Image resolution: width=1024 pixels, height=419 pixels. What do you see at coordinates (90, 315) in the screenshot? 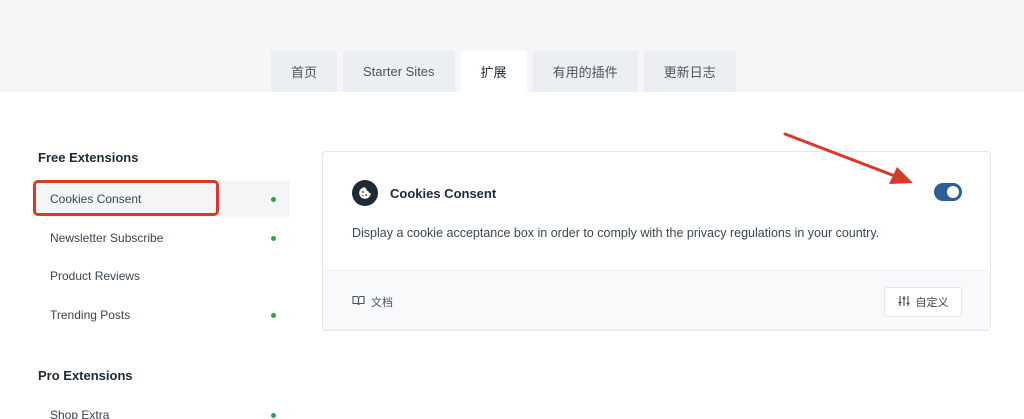
I see `sidebar-item-label: Trending Posts` at bounding box center [90, 315].